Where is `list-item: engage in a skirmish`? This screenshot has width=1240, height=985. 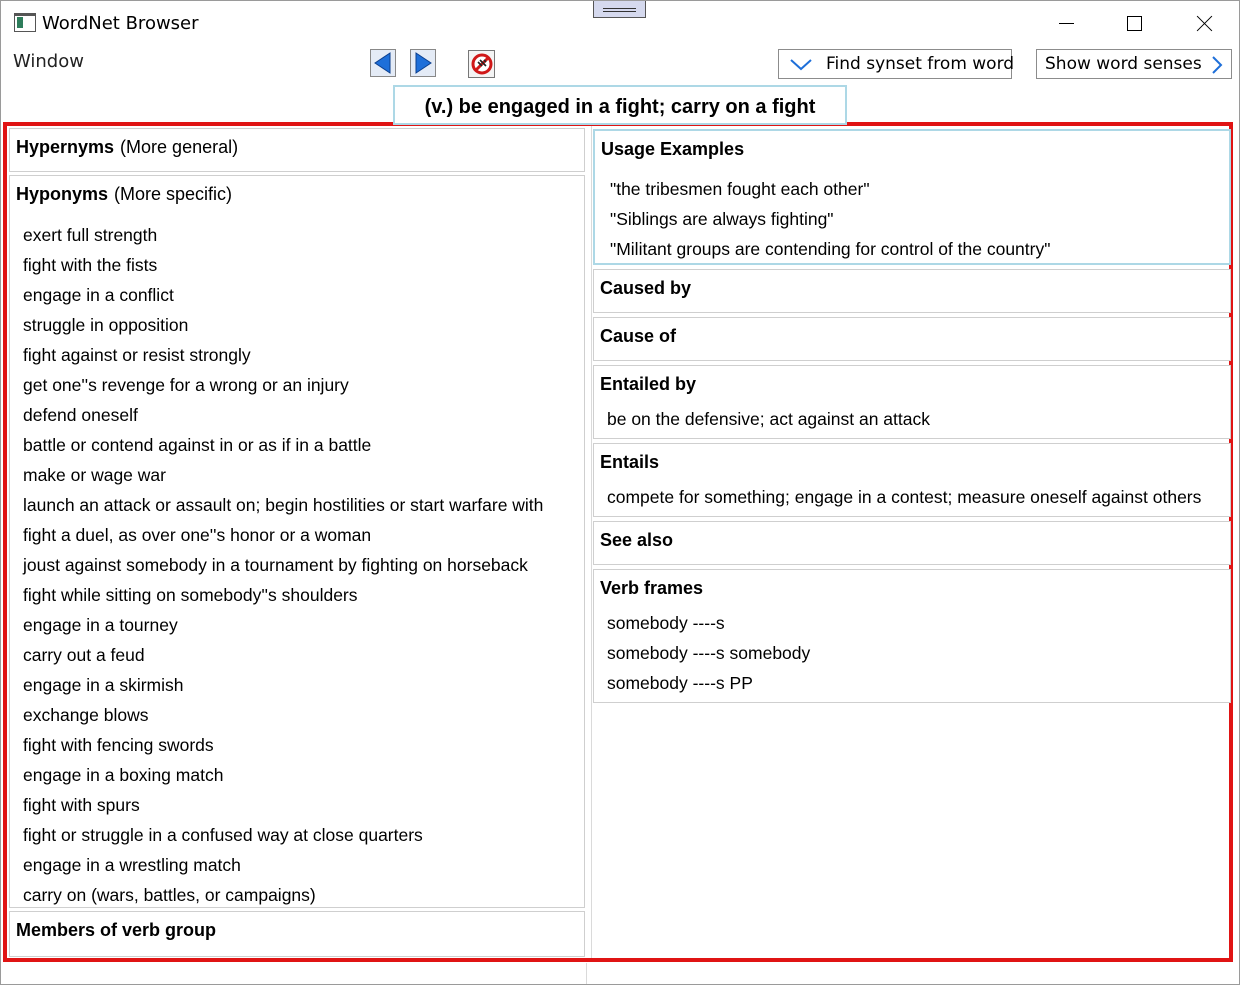 list-item: engage in a skirmish is located at coordinates (283, 685).